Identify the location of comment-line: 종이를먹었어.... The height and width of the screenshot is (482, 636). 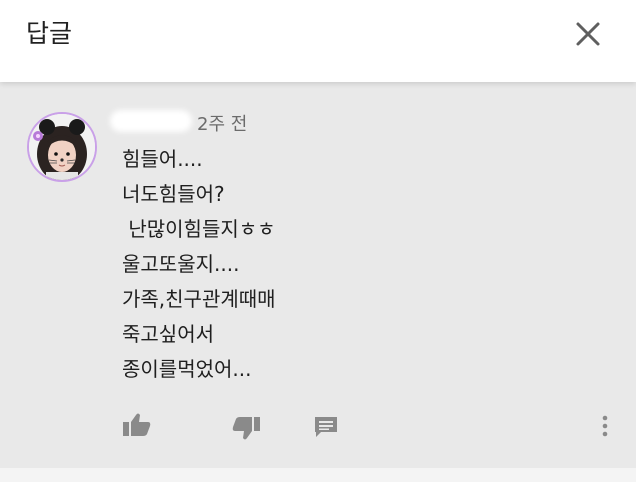
(187, 369).